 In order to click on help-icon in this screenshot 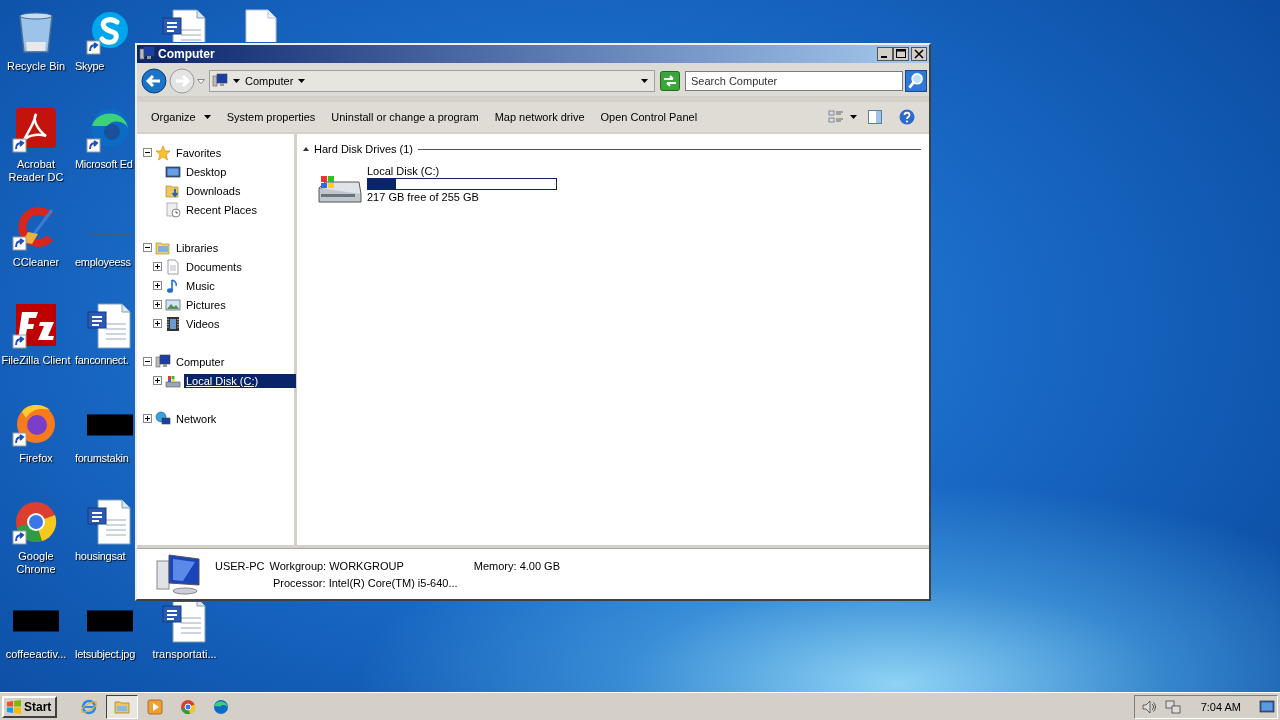, I will do `click(907, 117)`.